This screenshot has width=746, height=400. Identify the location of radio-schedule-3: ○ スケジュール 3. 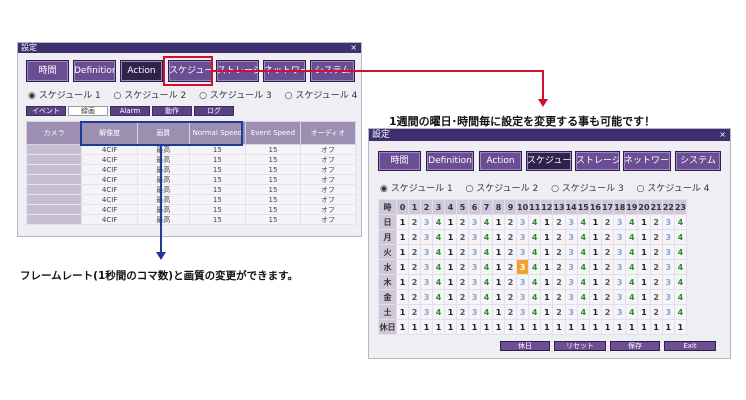
(587, 189).